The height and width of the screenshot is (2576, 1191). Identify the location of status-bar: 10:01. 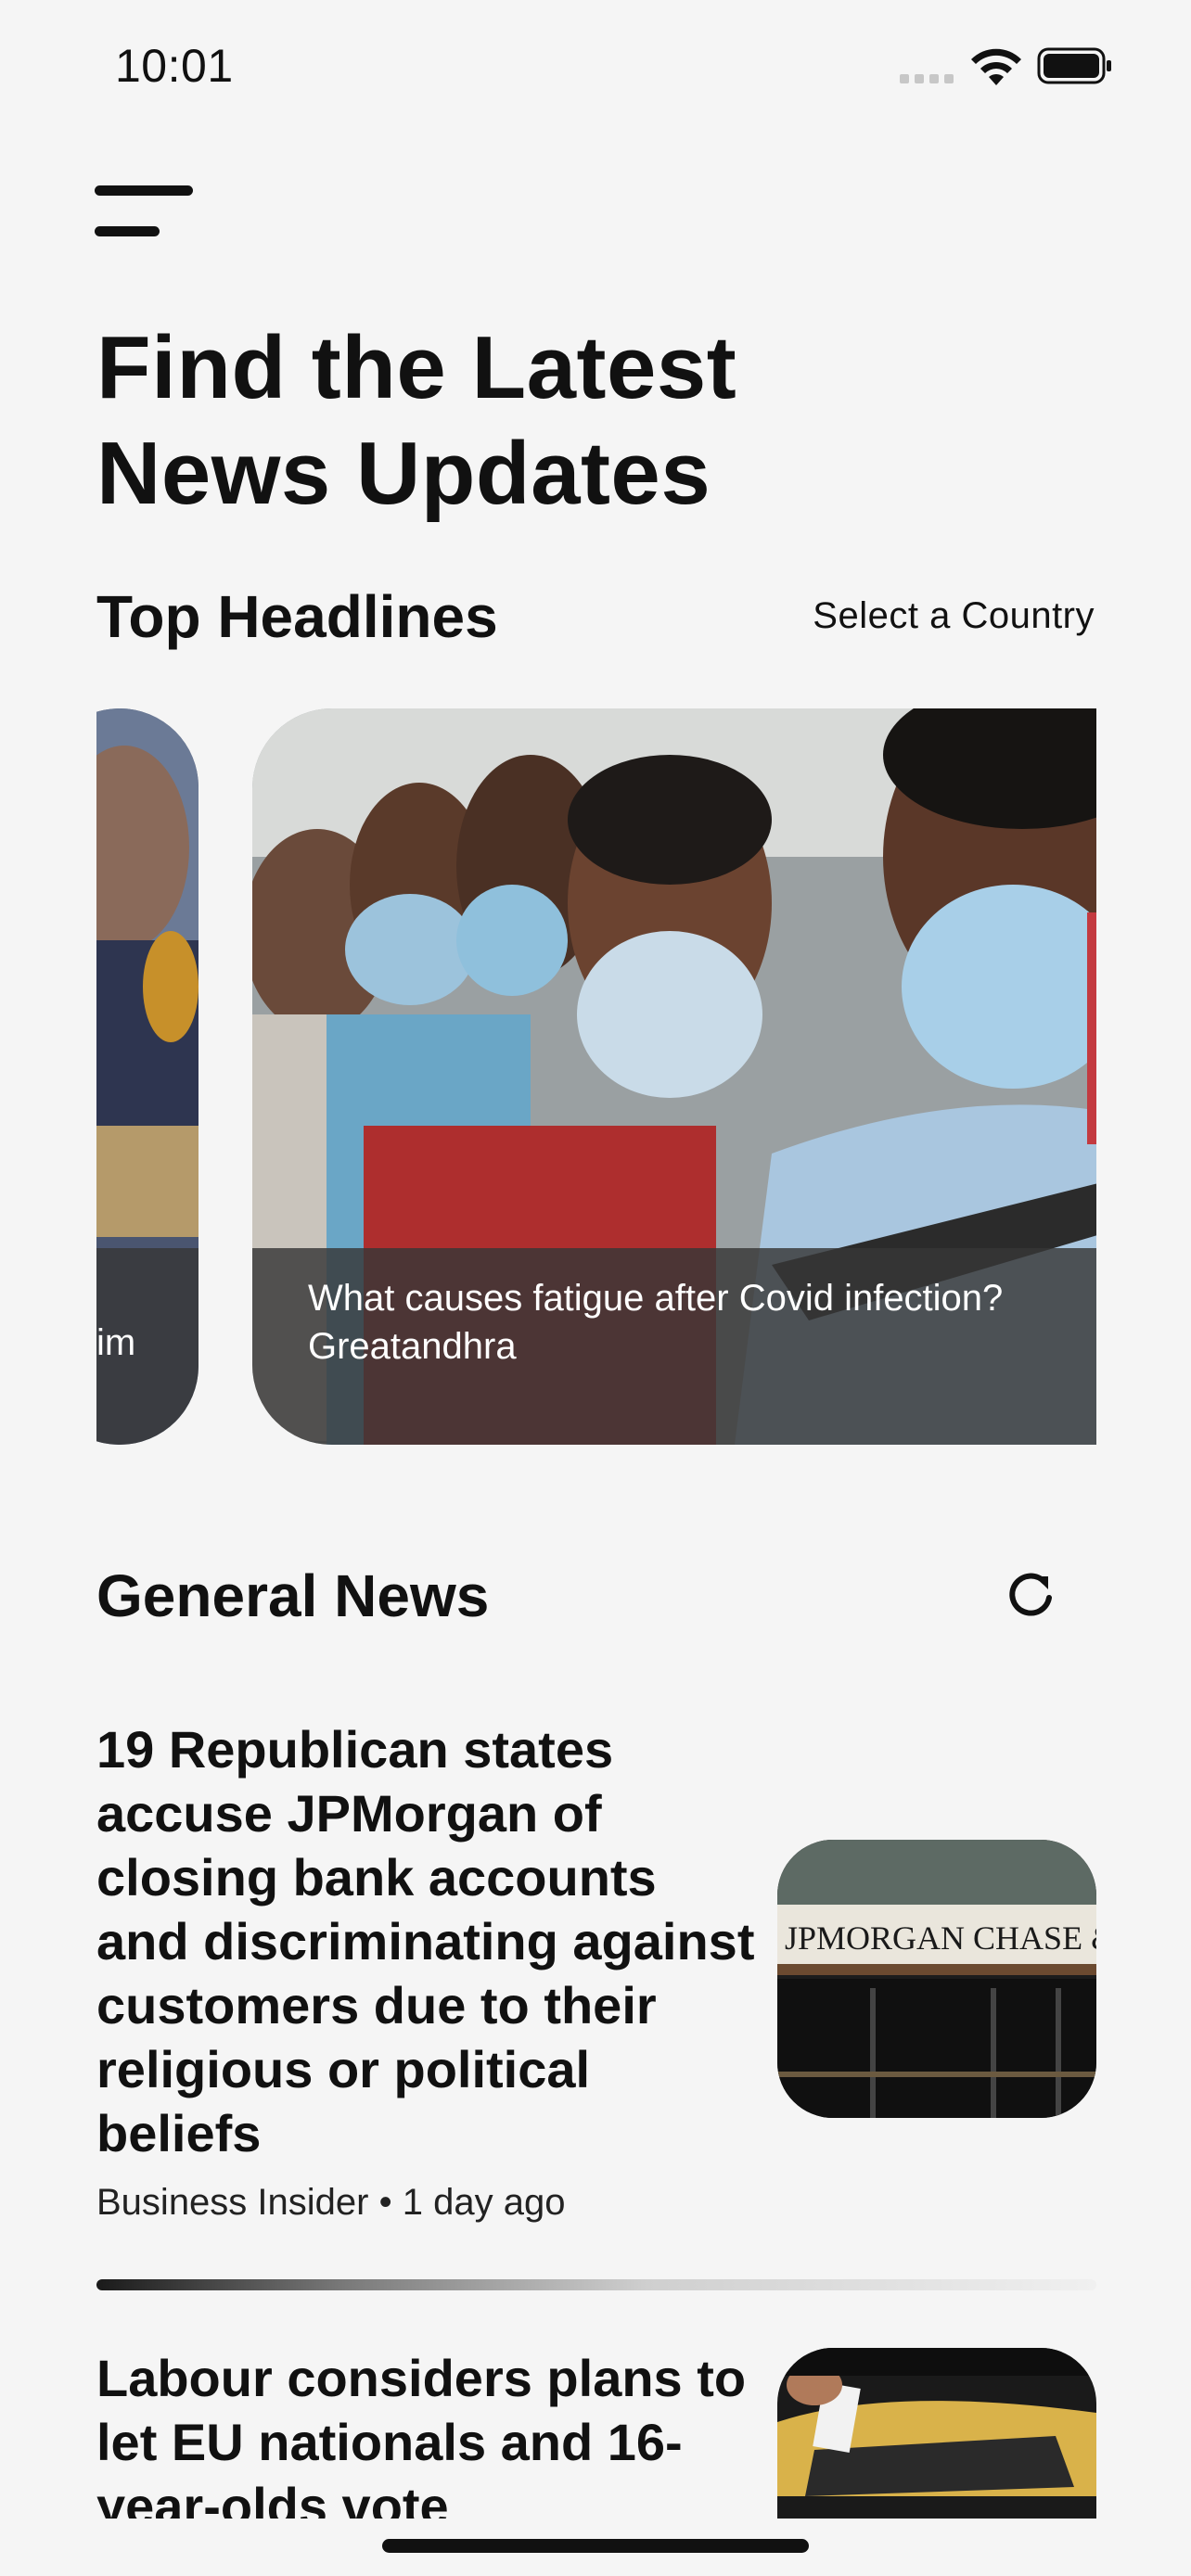
(595, 69).